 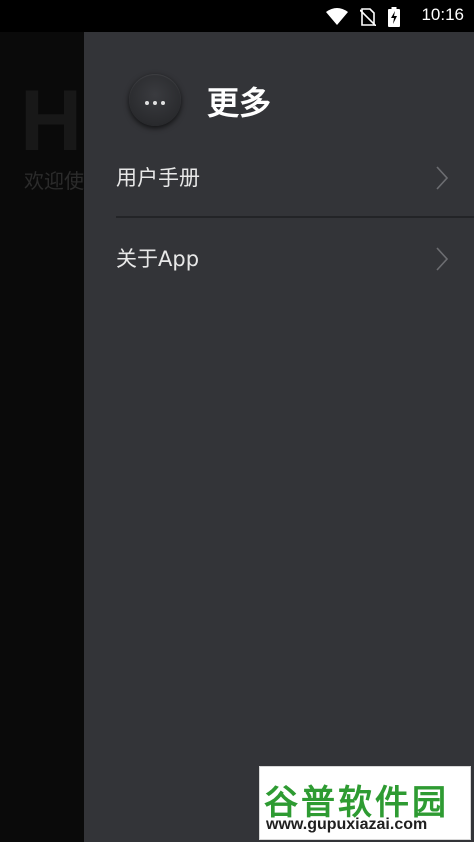 I want to click on more-button, so click(x=155, y=100).